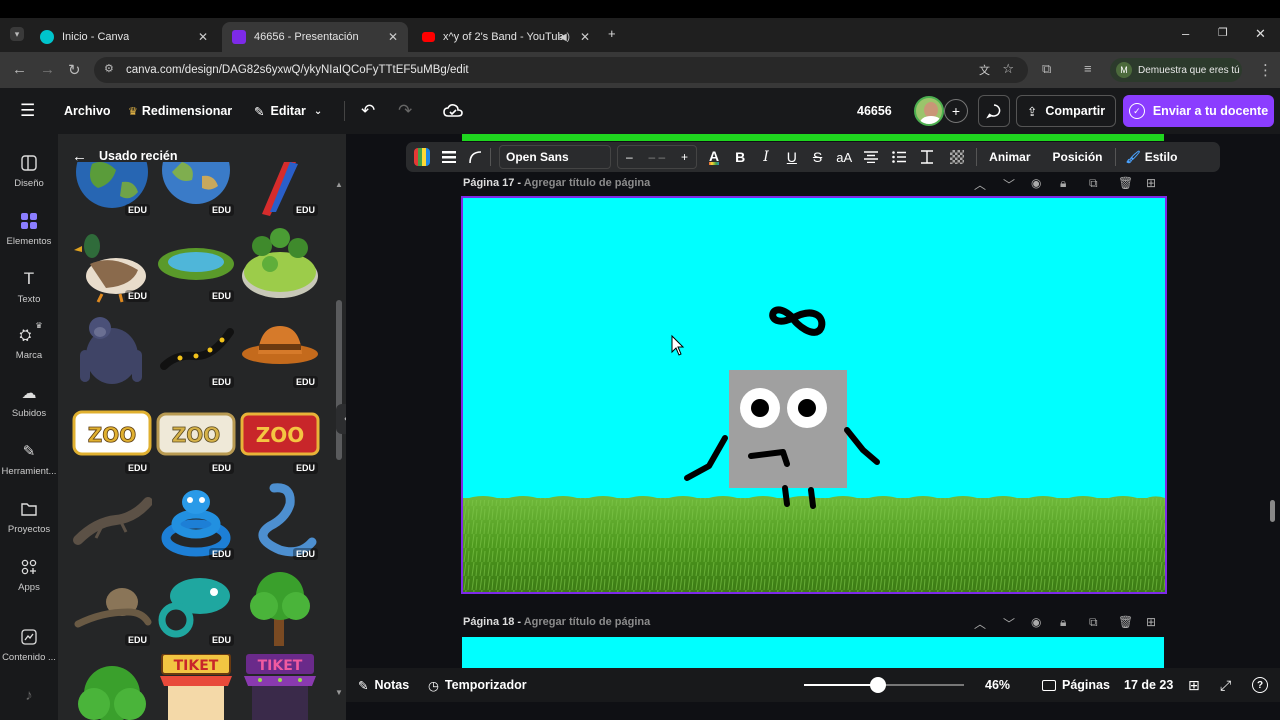  I want to click on bush-graphic, so click(112, 687).